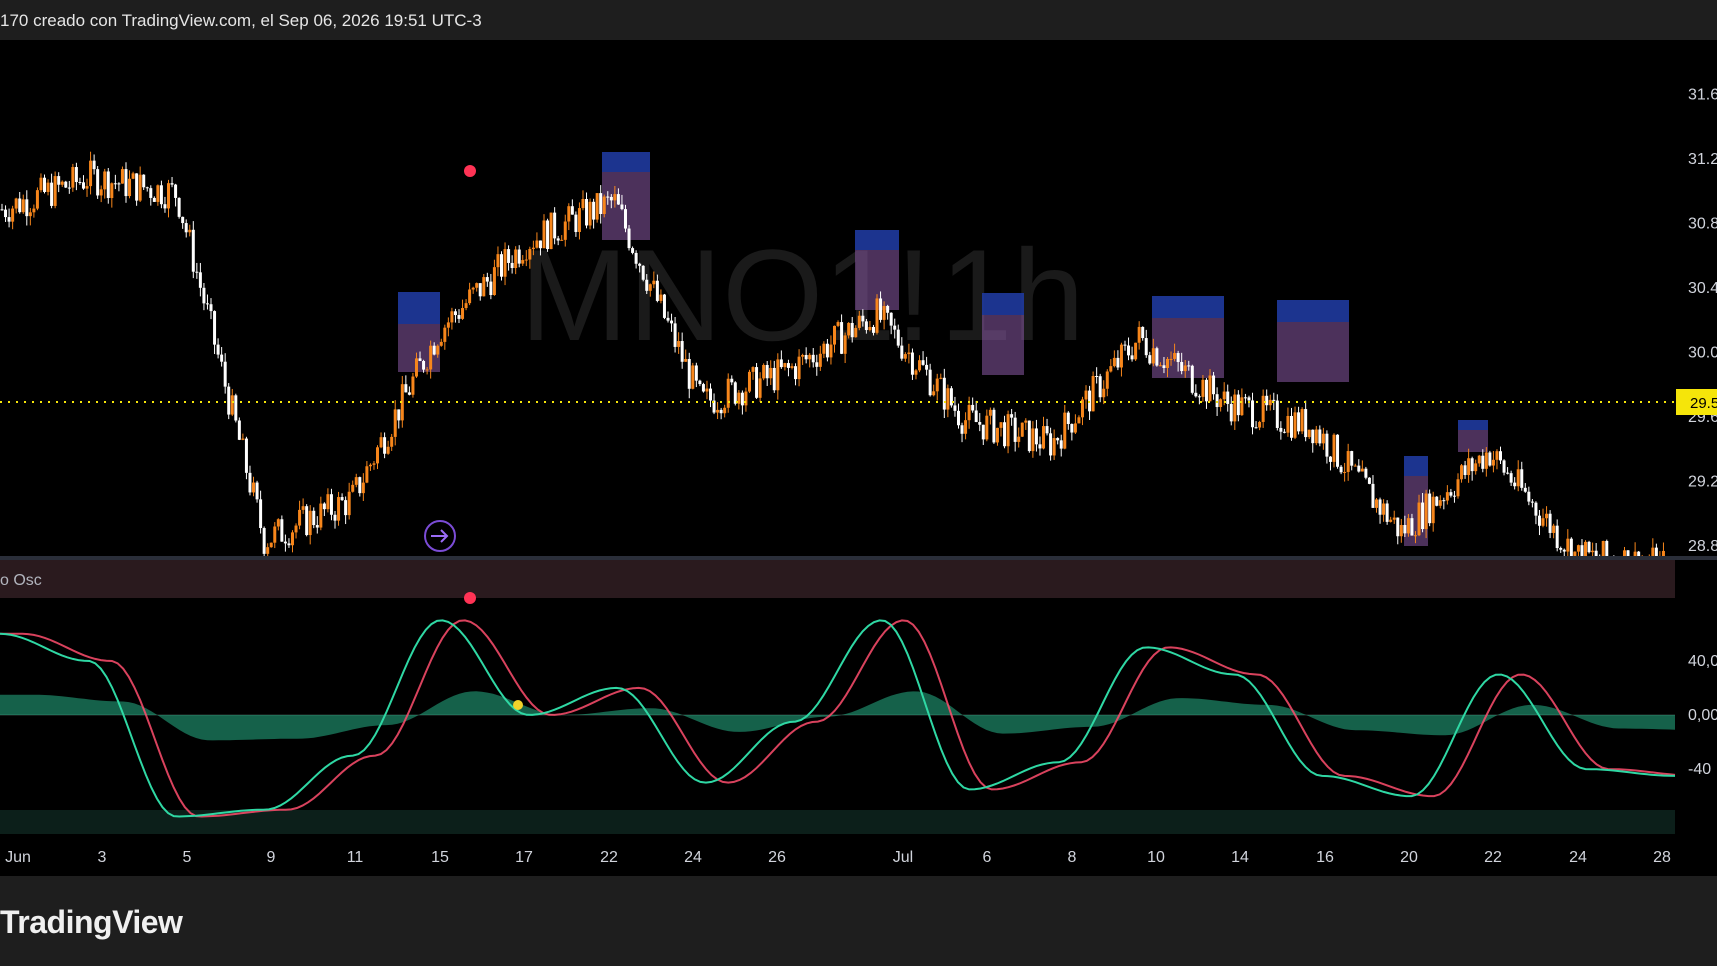 This screenshot has height=966, width=1717. I want to click on price-tick-label: 29.2, so click(1702, 481).